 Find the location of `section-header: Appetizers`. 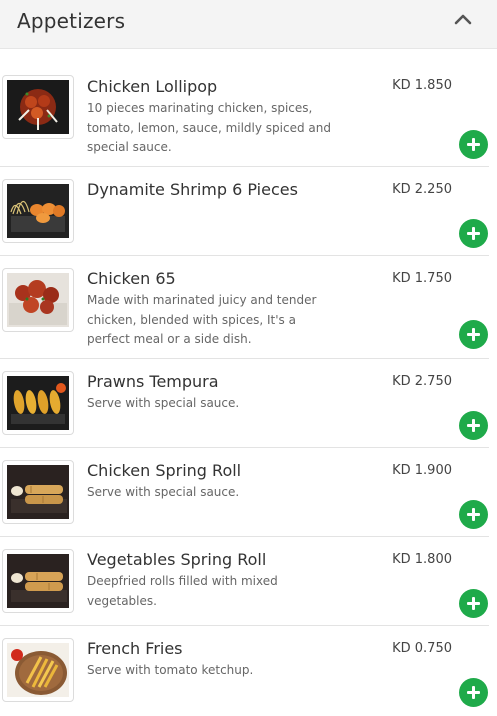

section-header: Appetizers is located at coordinates (248, 24).